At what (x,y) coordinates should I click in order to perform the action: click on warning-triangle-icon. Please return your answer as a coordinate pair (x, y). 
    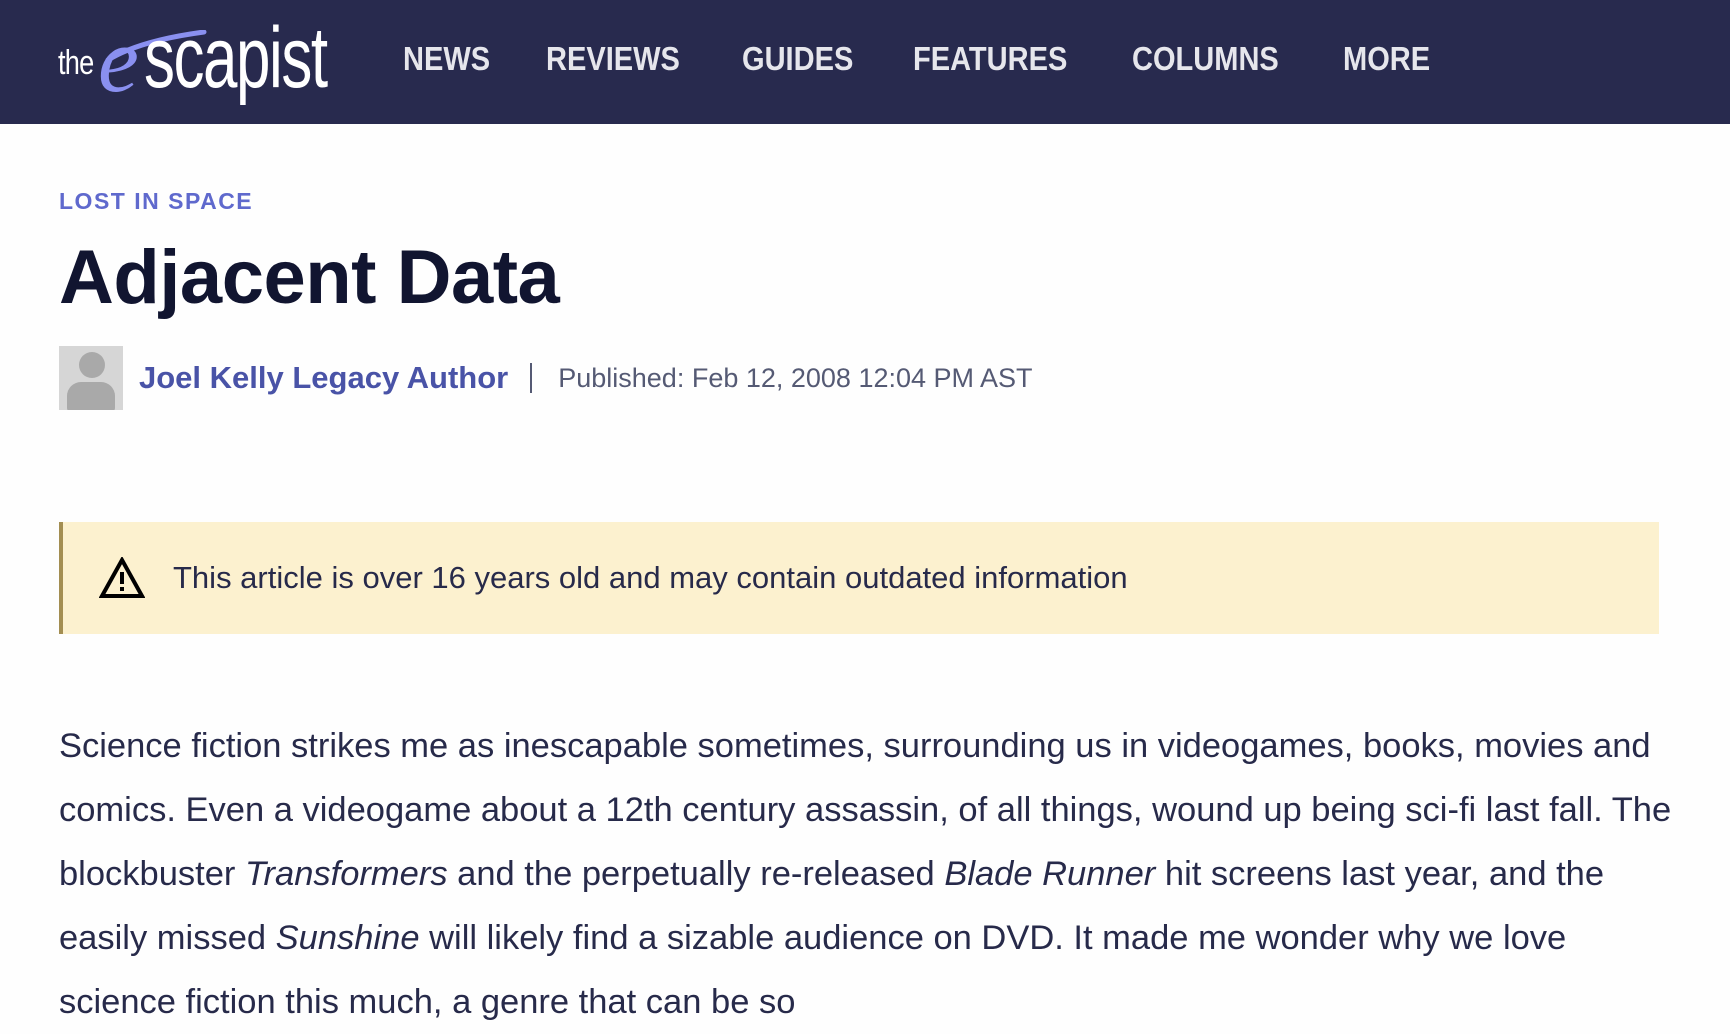
    Looking at the image, I should click on (122, 577).